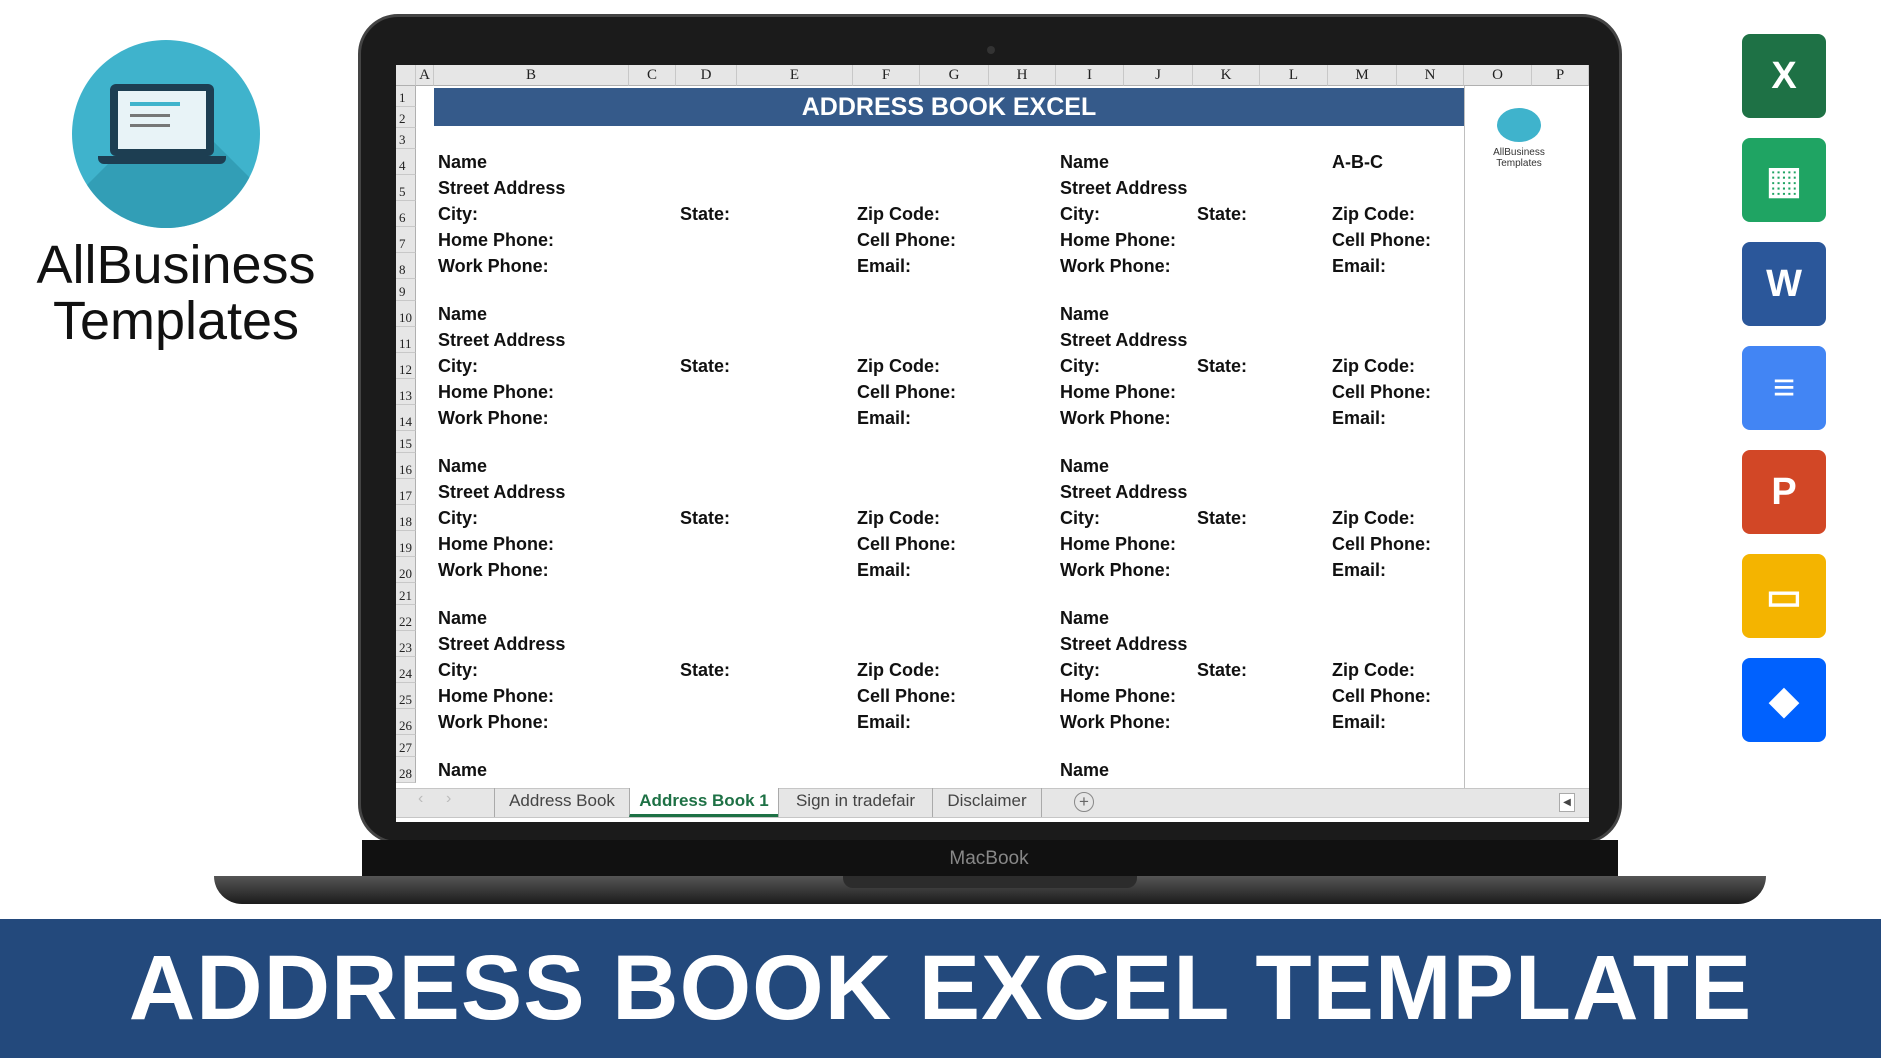 This screenshot has width=1881, height=1058. What do you see at coordinates (406, 96) in the screenshot?
I see `row-header-1: 1` at bounding box center [406, 96].